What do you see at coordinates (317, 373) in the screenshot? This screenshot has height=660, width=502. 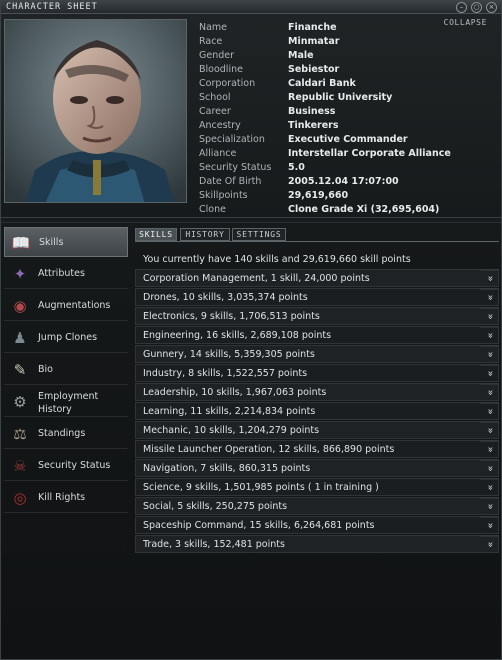 I see `skill-group-row: Industry, 8 skills, 1,522,557 points »` at bounding box center [317, 373].